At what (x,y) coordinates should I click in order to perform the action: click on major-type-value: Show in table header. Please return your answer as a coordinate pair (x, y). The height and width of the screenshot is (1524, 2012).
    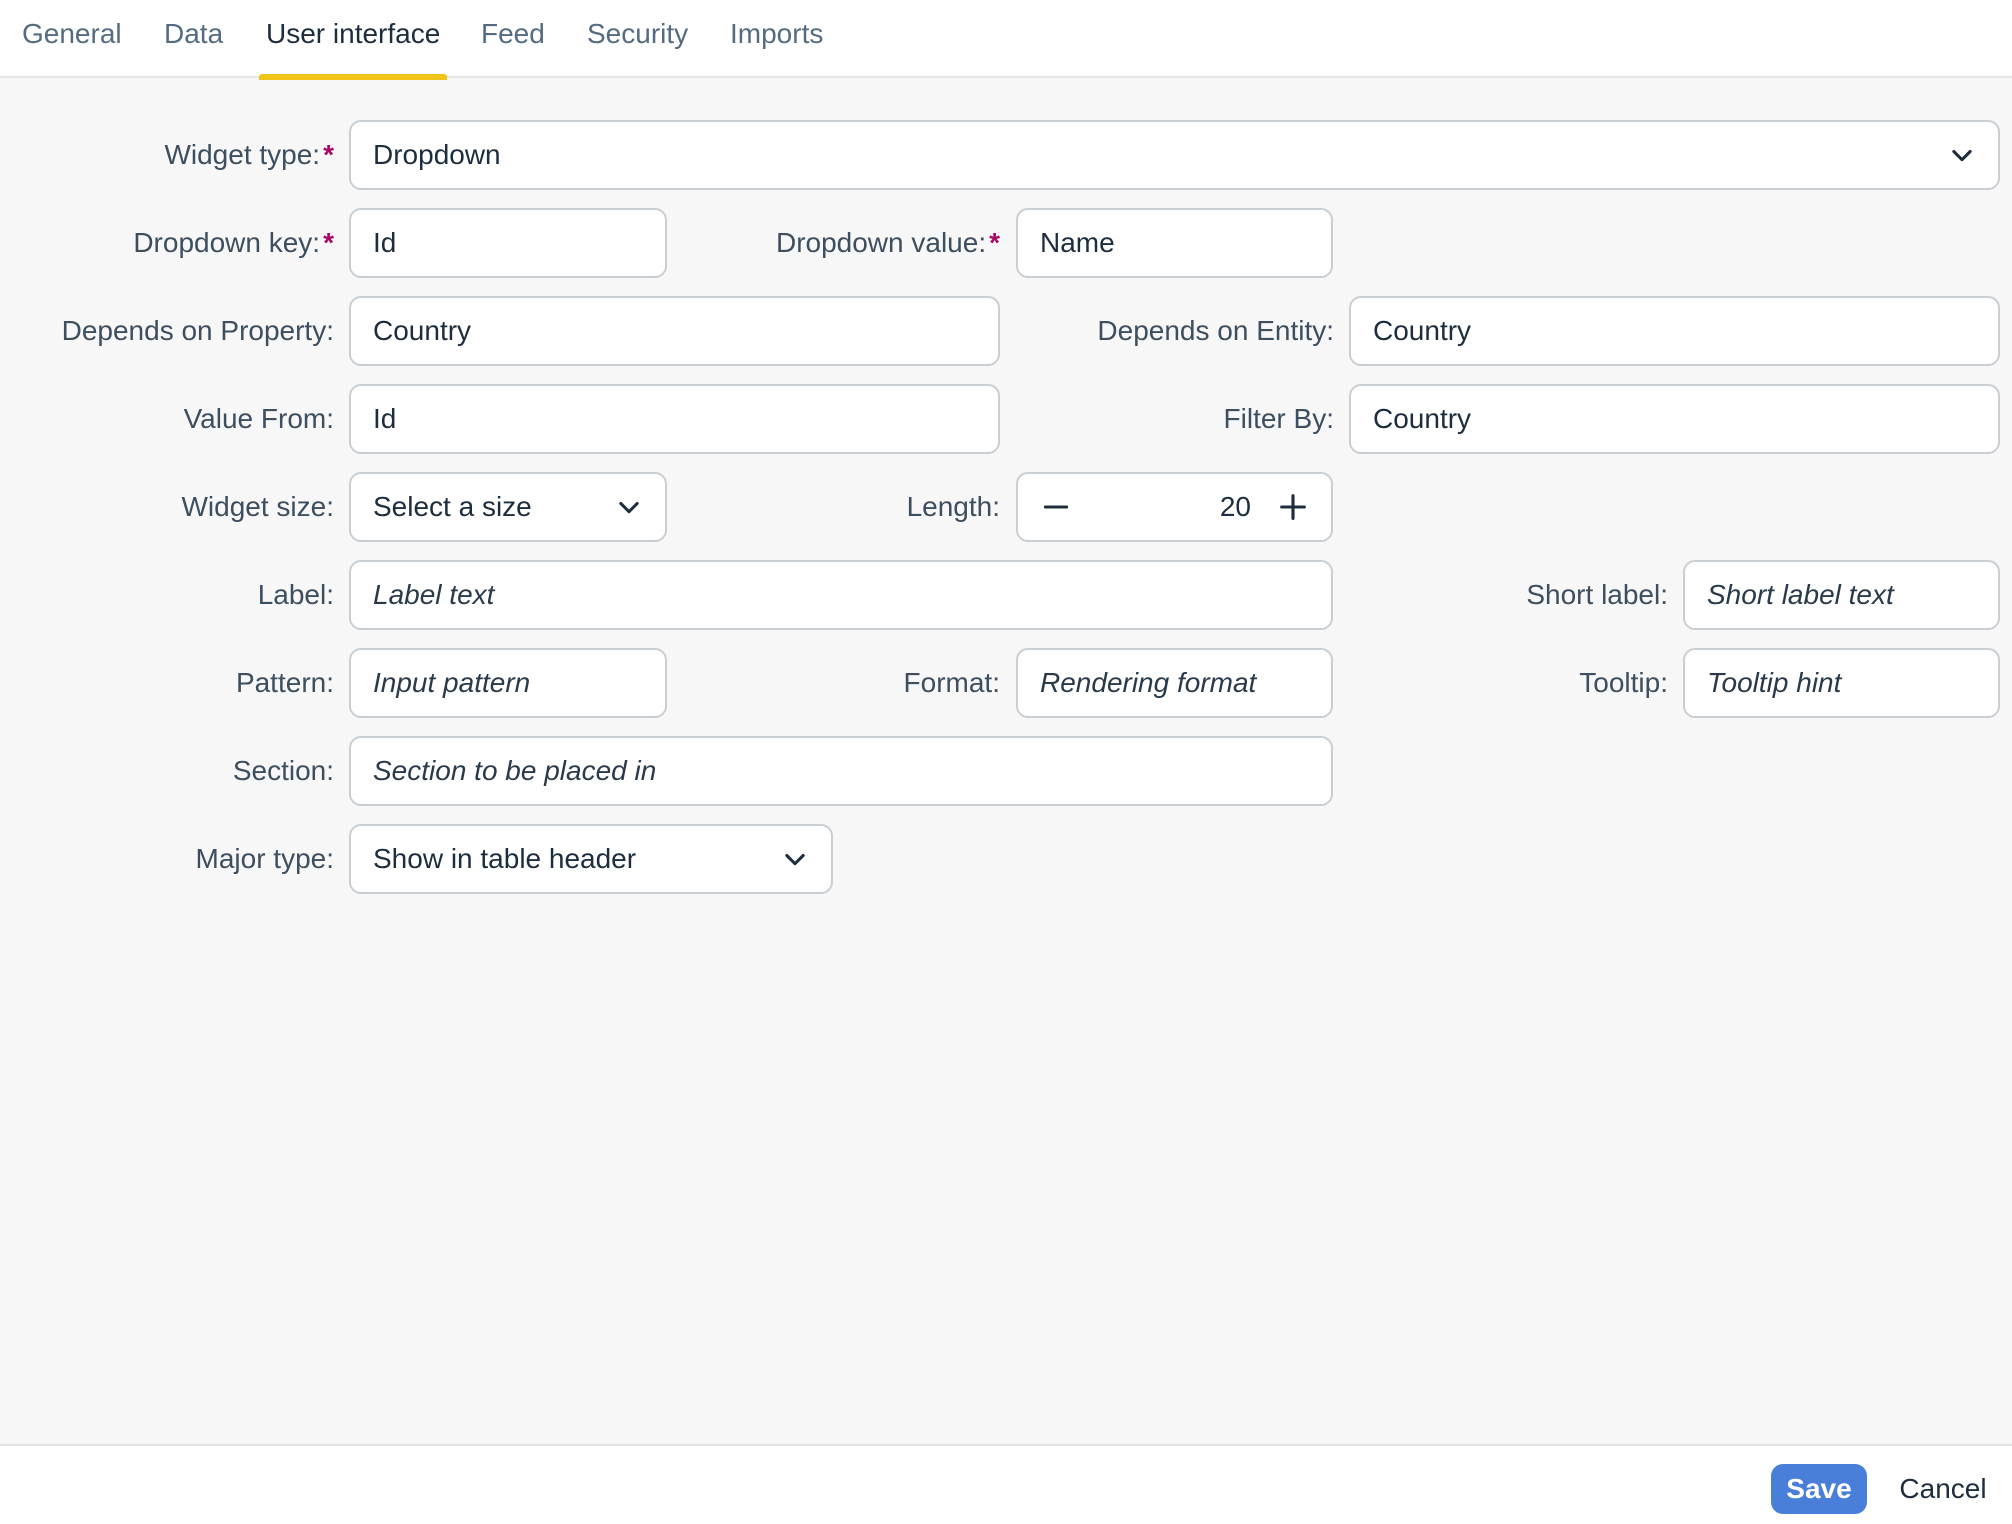
    Looking at the image, I should click on (505, 858).